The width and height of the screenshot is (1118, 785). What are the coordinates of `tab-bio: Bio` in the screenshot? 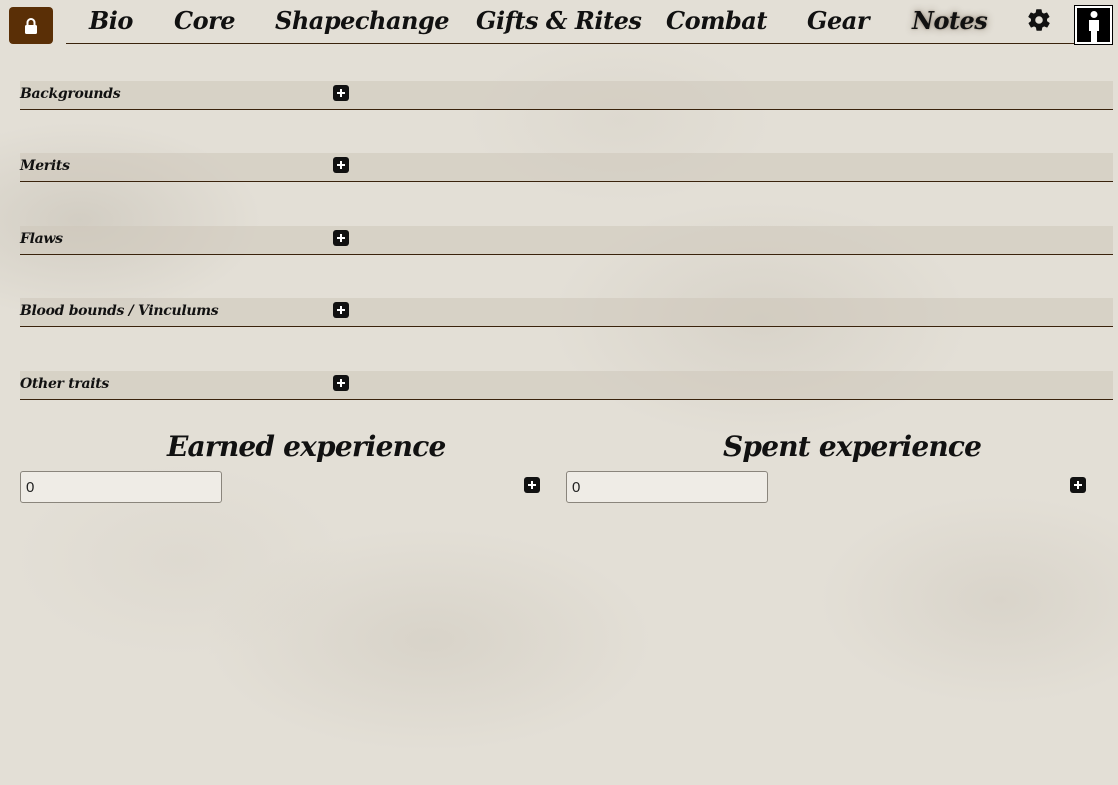 It's located at (111, 21).